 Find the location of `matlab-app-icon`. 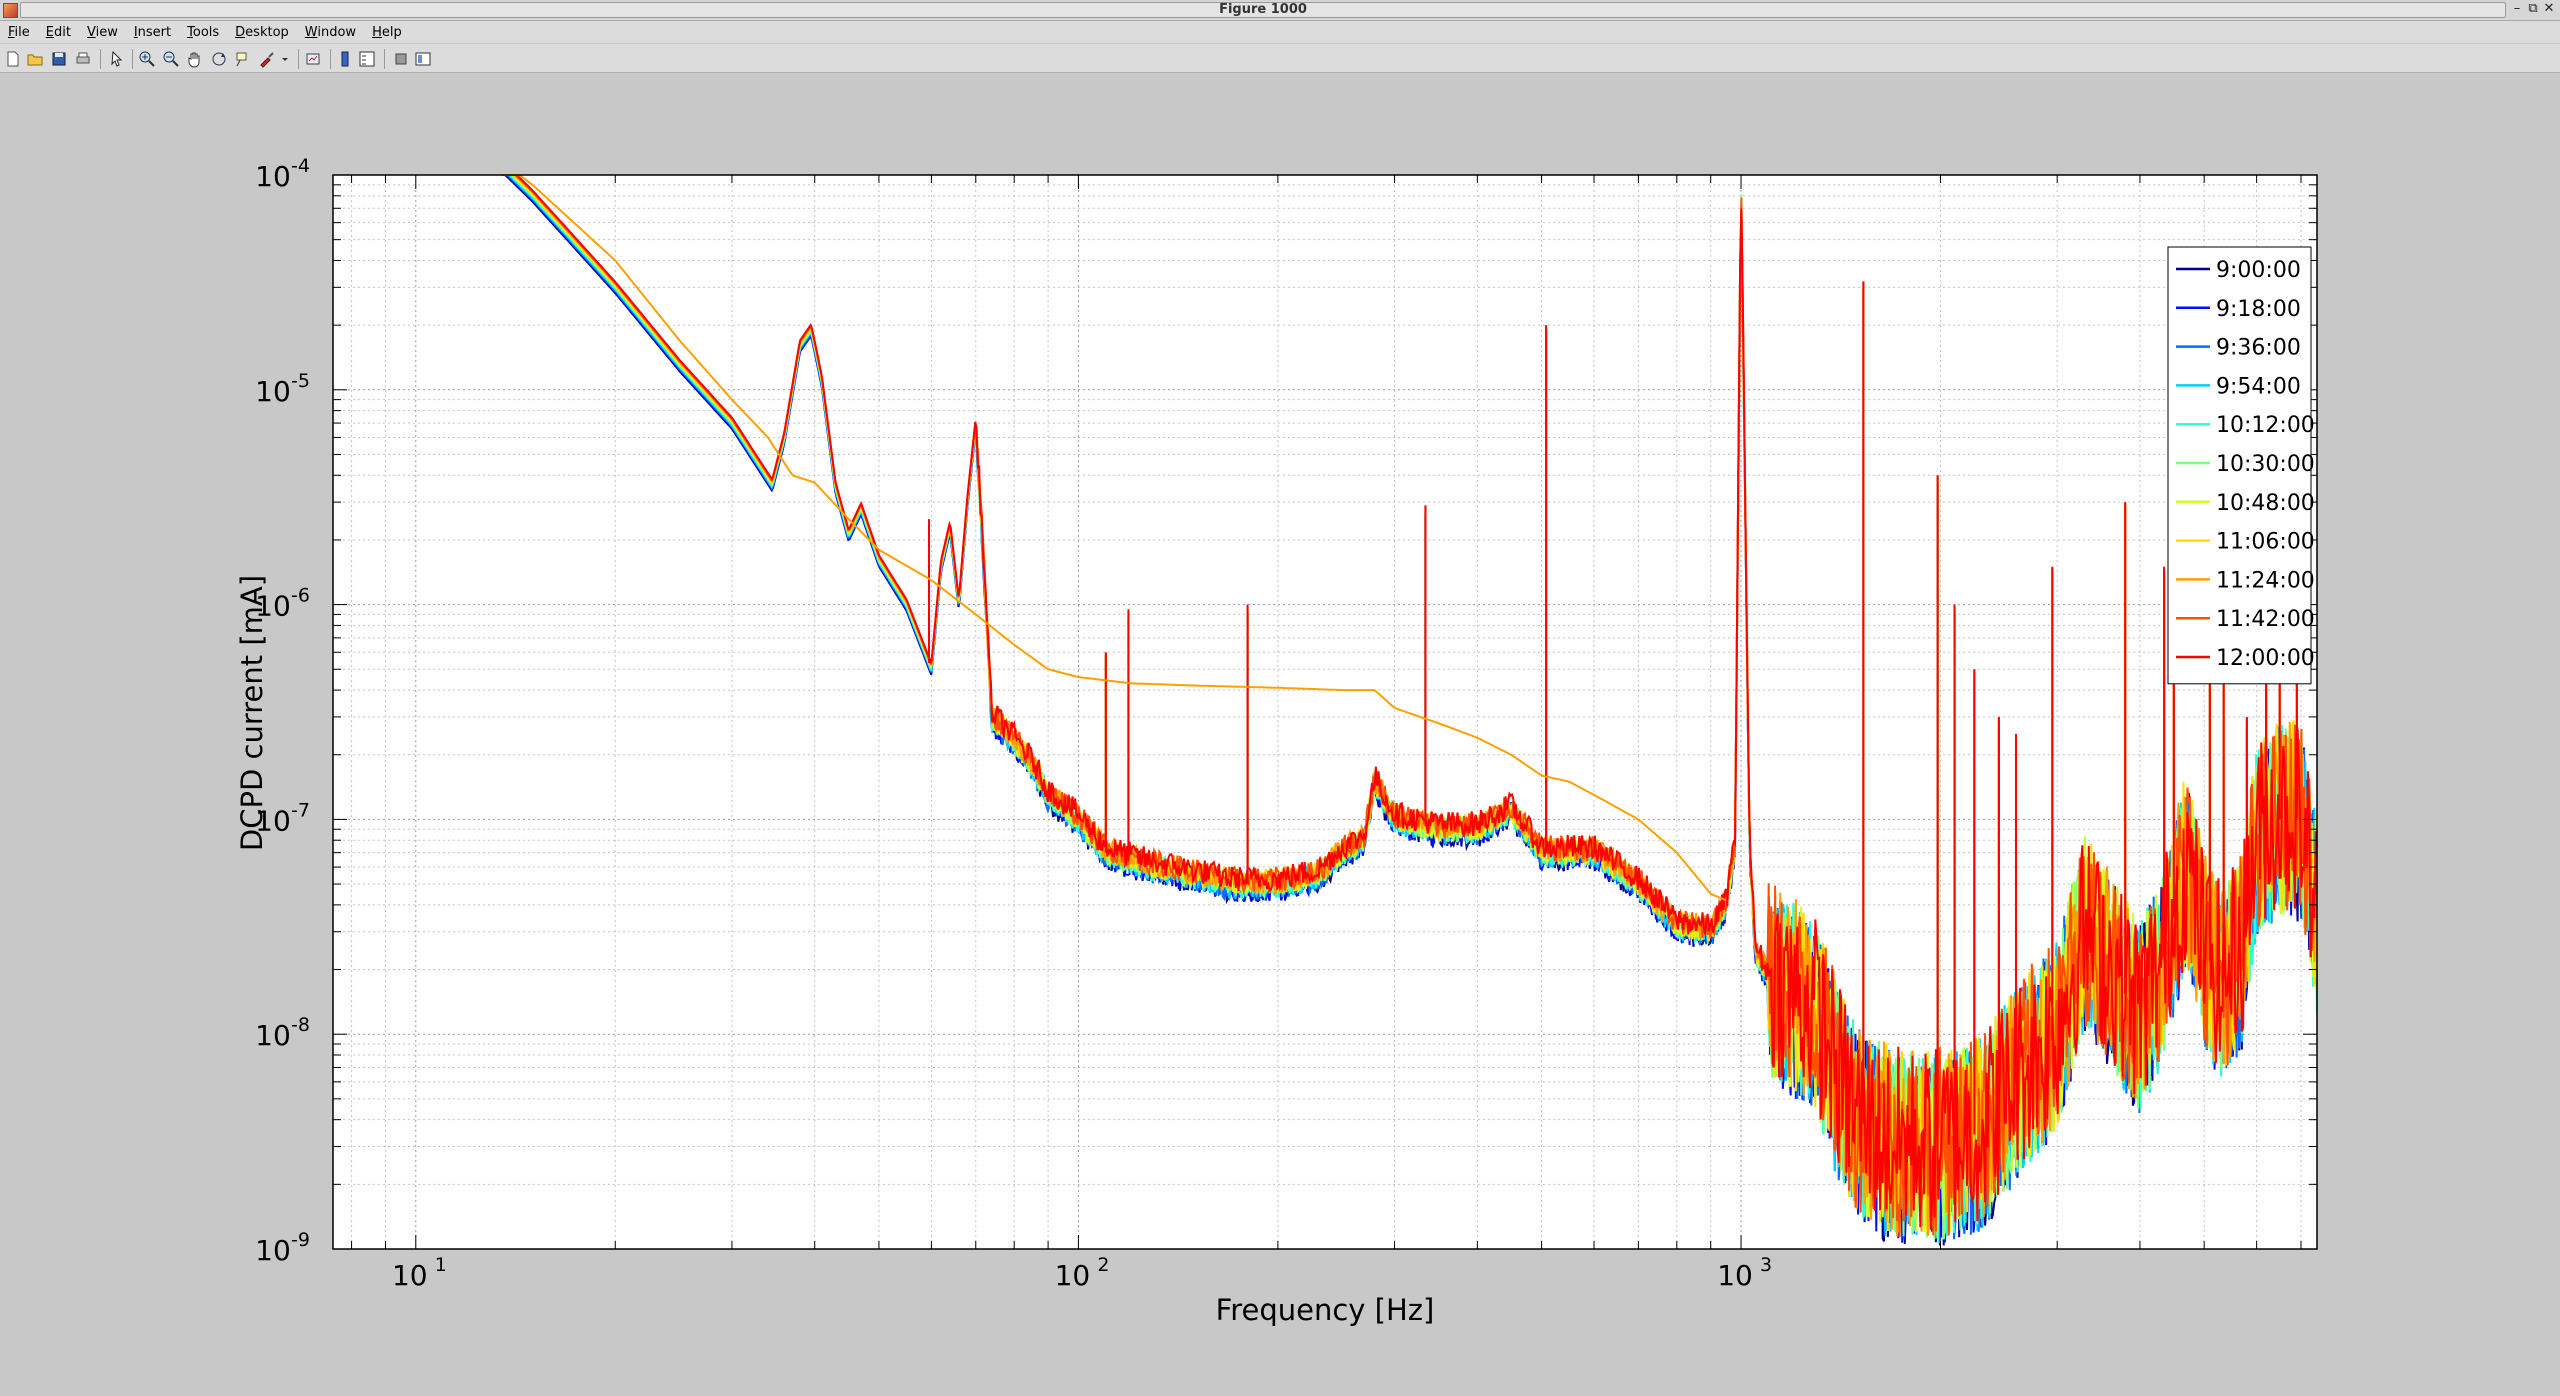

matlab-app-icon is located at coordinates (10, 10).